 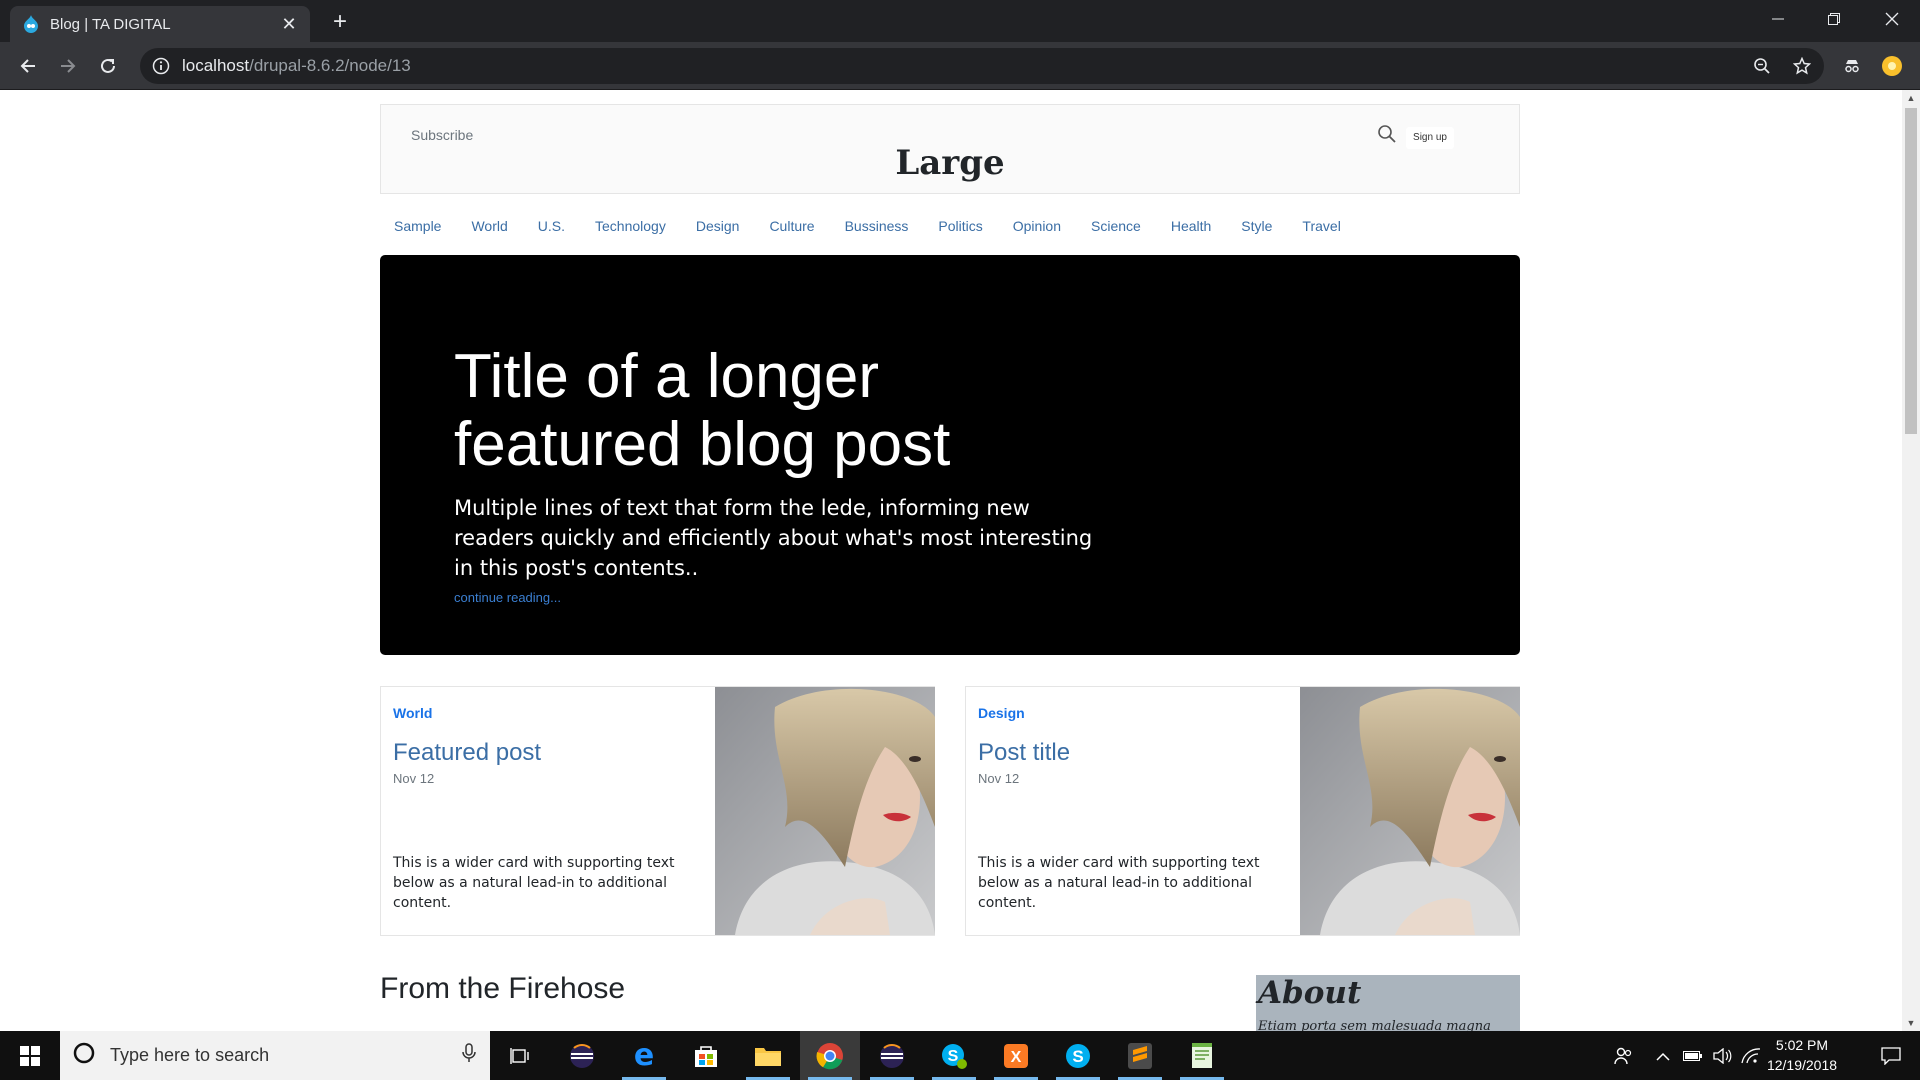 What do you see at coordinates (1892, 19) in the screenshot?
I see `window-close-icon` at bounding box center [1892, 19].